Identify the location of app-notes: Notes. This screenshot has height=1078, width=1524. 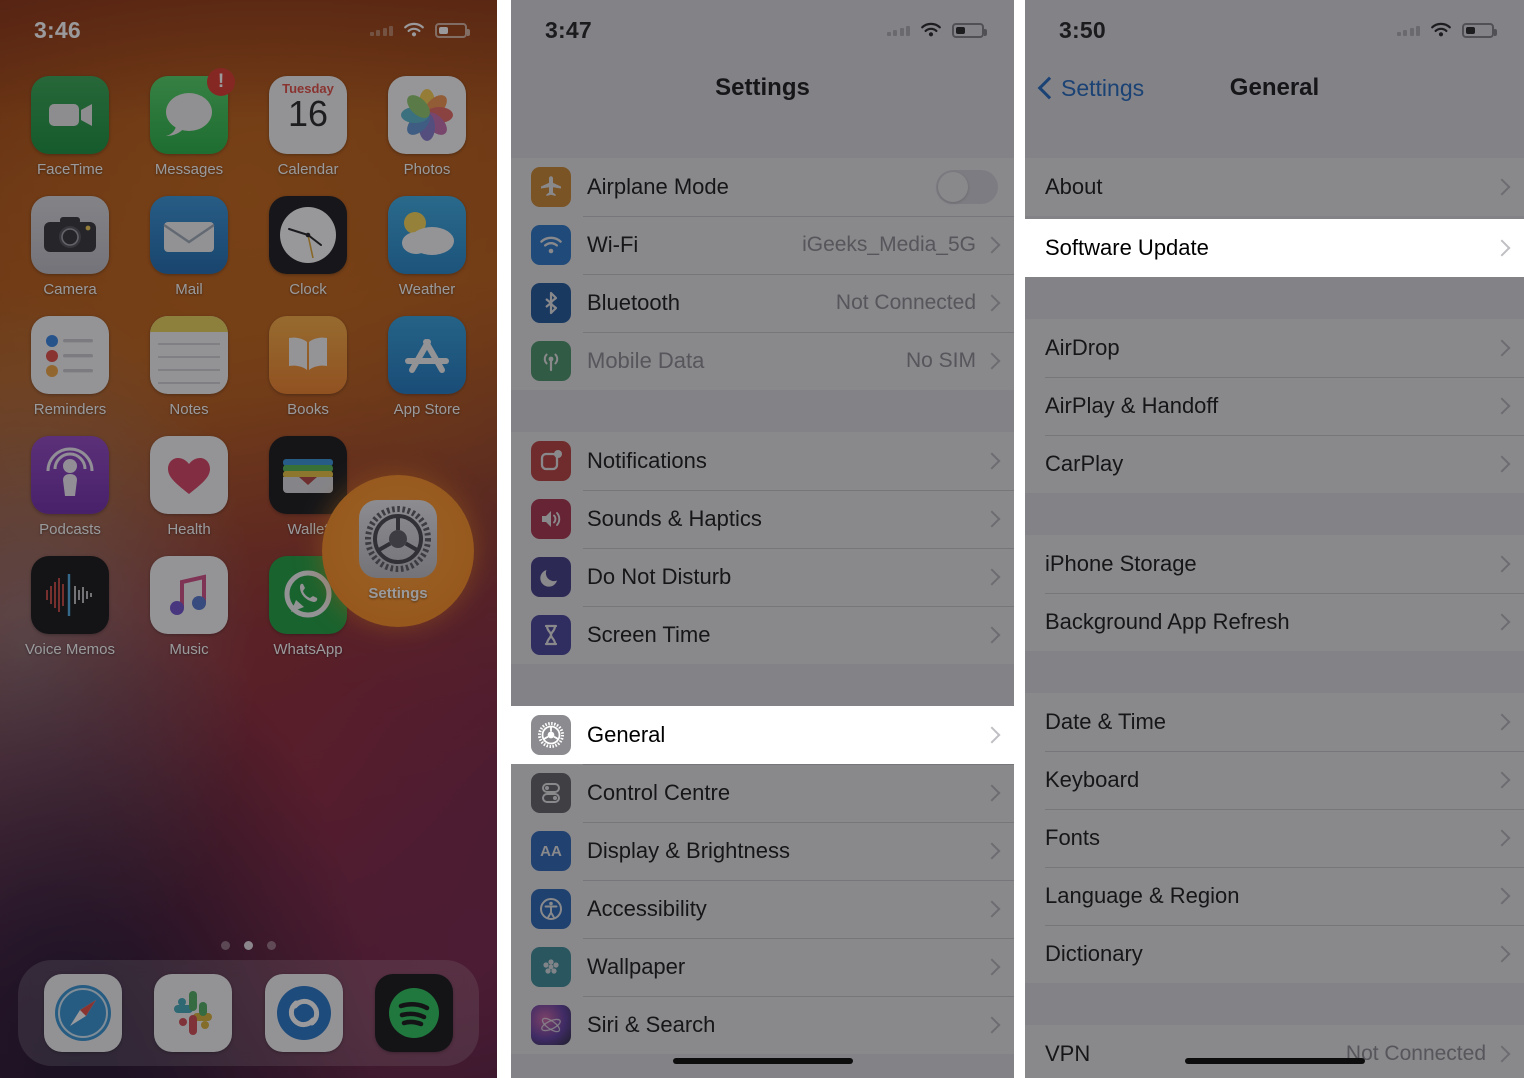
(189, 367).